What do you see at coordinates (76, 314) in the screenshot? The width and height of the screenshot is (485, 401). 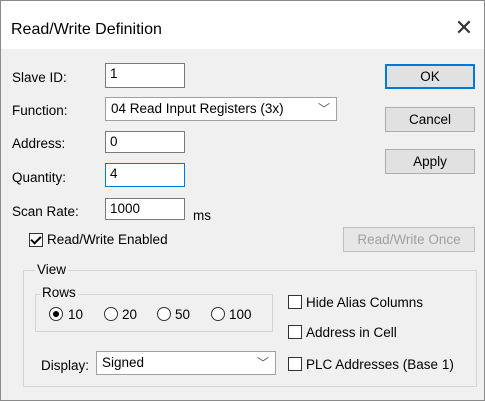 I see `rows-option-10: 10` at bounding box center [76, 314].